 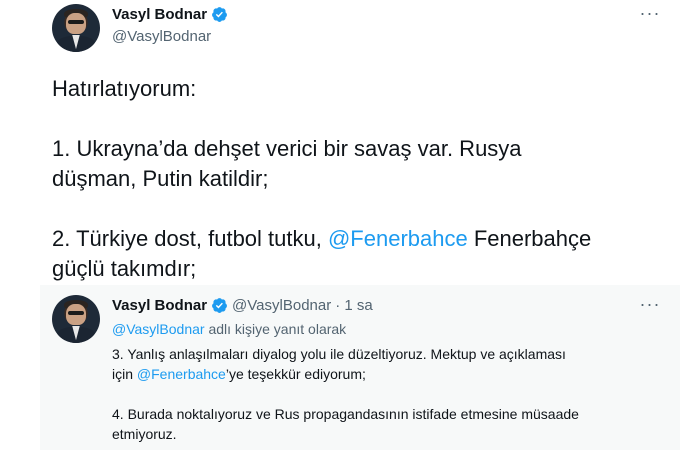 I want to click on text-segment: 2. Türkiye dost, futbol tutku,, so click(x=190, y=238).